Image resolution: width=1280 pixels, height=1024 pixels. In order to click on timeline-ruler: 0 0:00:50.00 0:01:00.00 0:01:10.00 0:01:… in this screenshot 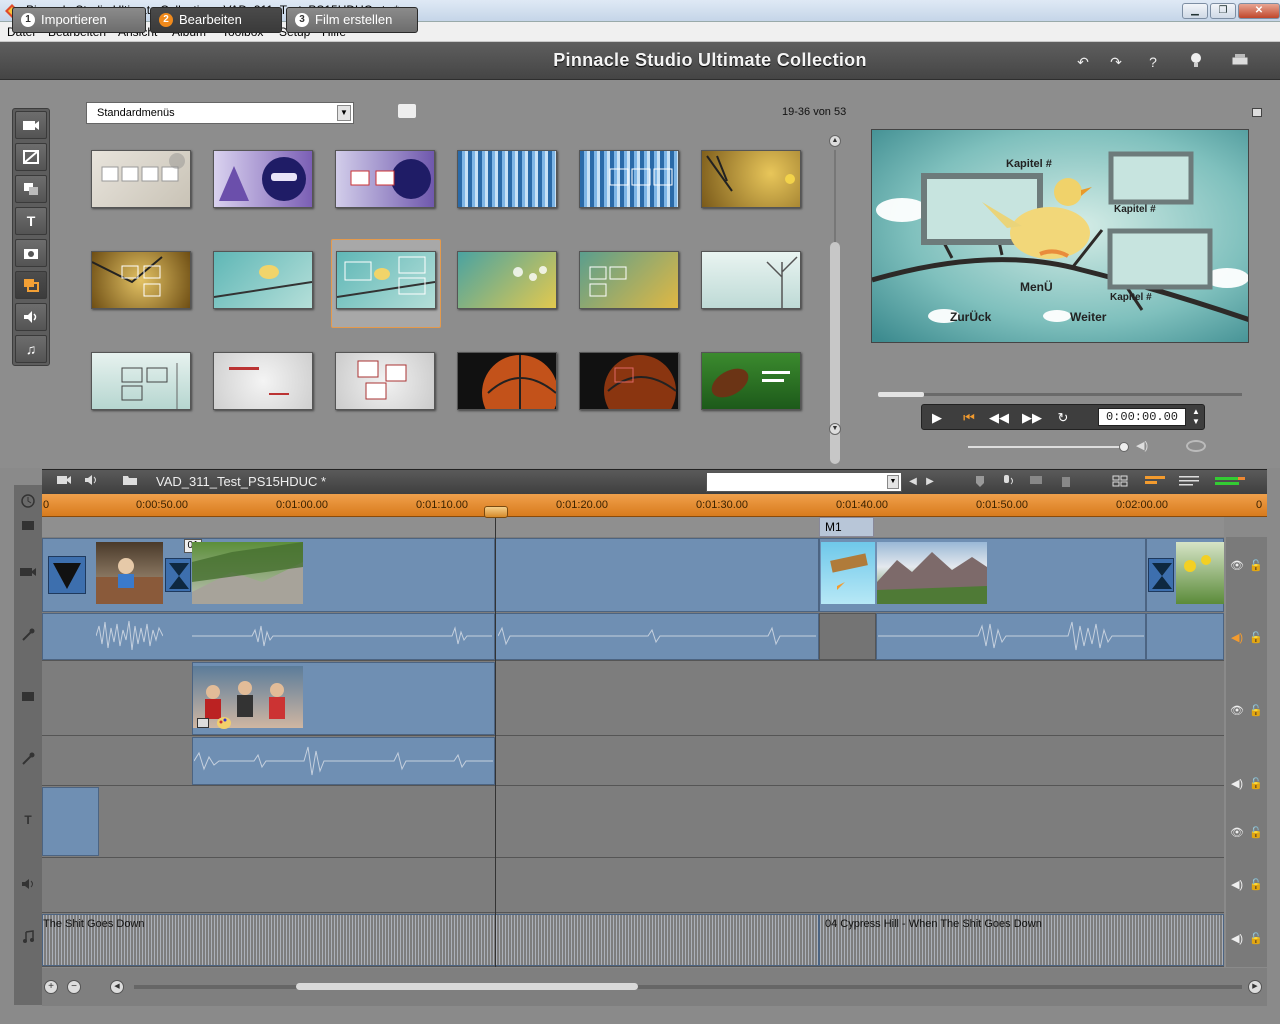, I will do `click(654, 505)`.